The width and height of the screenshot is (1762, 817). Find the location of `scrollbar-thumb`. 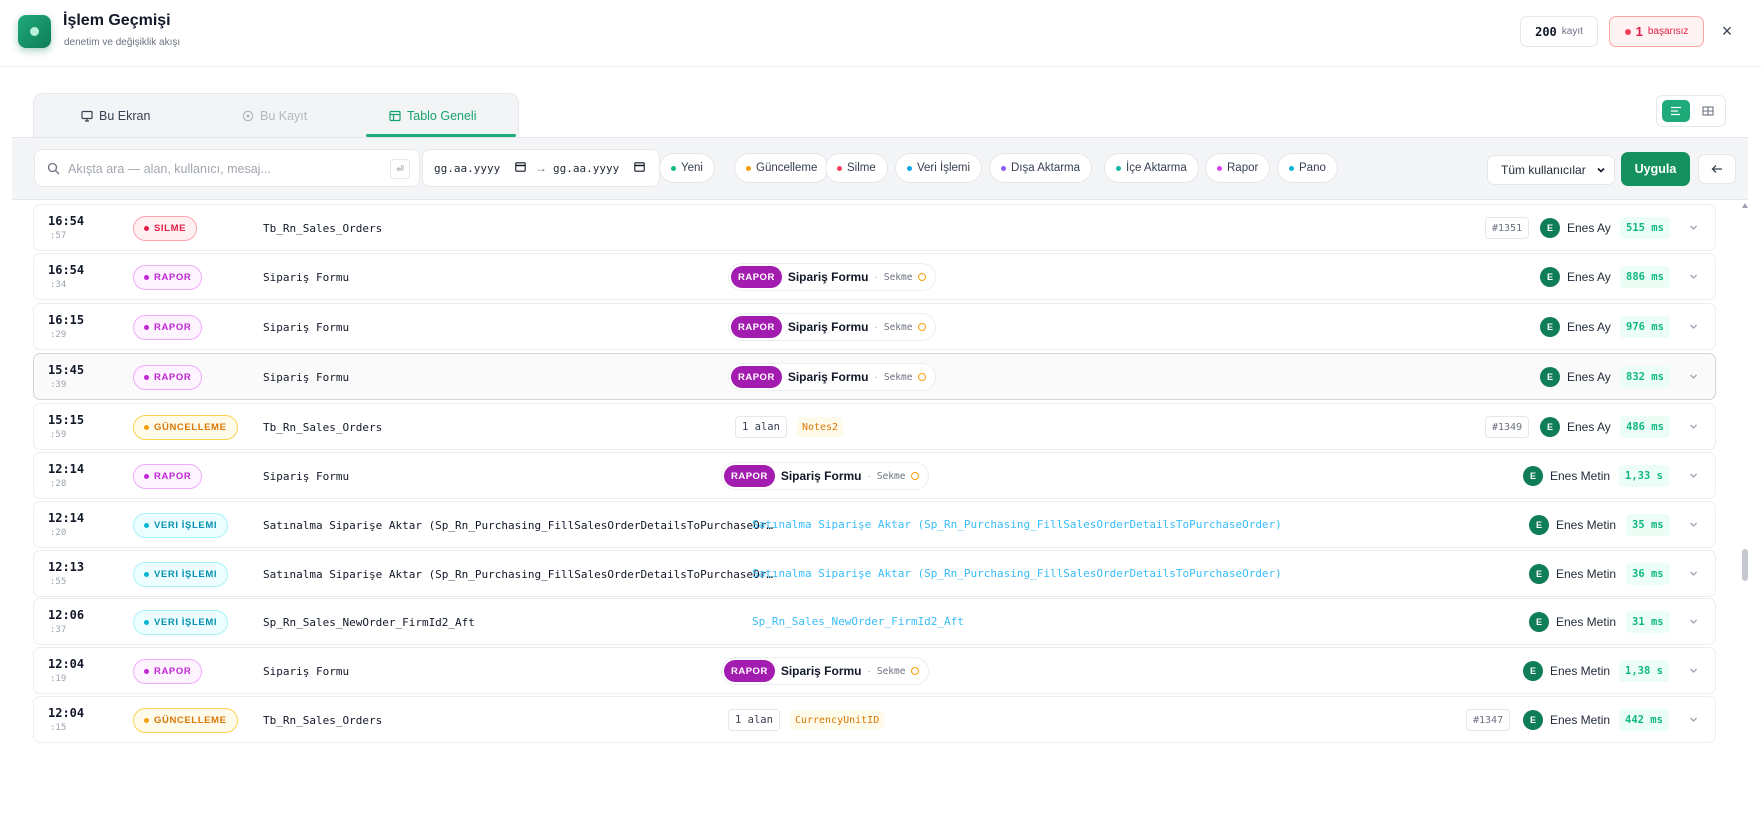

scrollbar-thumb is located at coordinates (1745, 565).